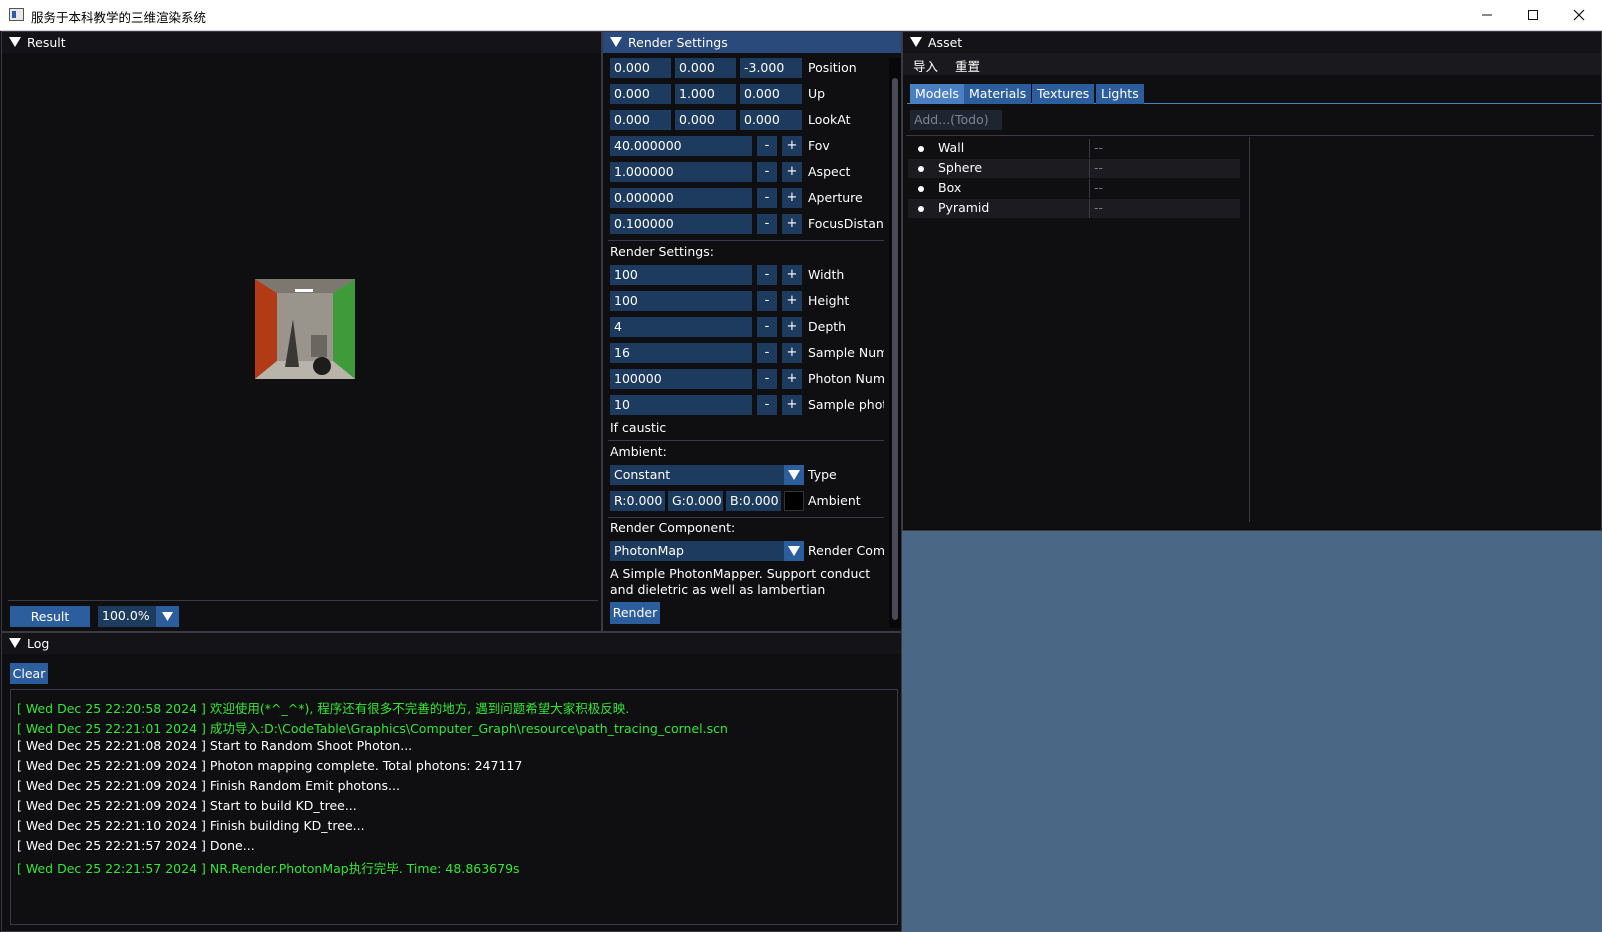  What do you see at coordinates (792, 275) in the screenshot?
I see `width-increment-button: +` at bounding box center [792, 275].